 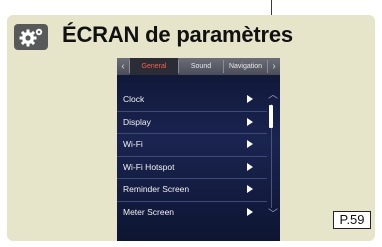 I want to click on menu-item-label: Wi-Fi Hotspot, so click(x=149, y=166).